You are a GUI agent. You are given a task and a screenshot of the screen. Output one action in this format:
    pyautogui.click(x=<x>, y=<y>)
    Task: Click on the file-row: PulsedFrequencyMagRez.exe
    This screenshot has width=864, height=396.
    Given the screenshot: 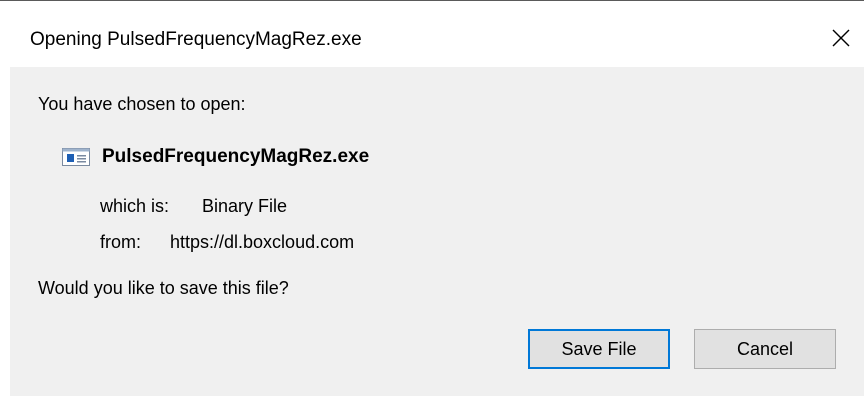 What is the action you would take?
    pyautogui.click(x=215, y=157)
    